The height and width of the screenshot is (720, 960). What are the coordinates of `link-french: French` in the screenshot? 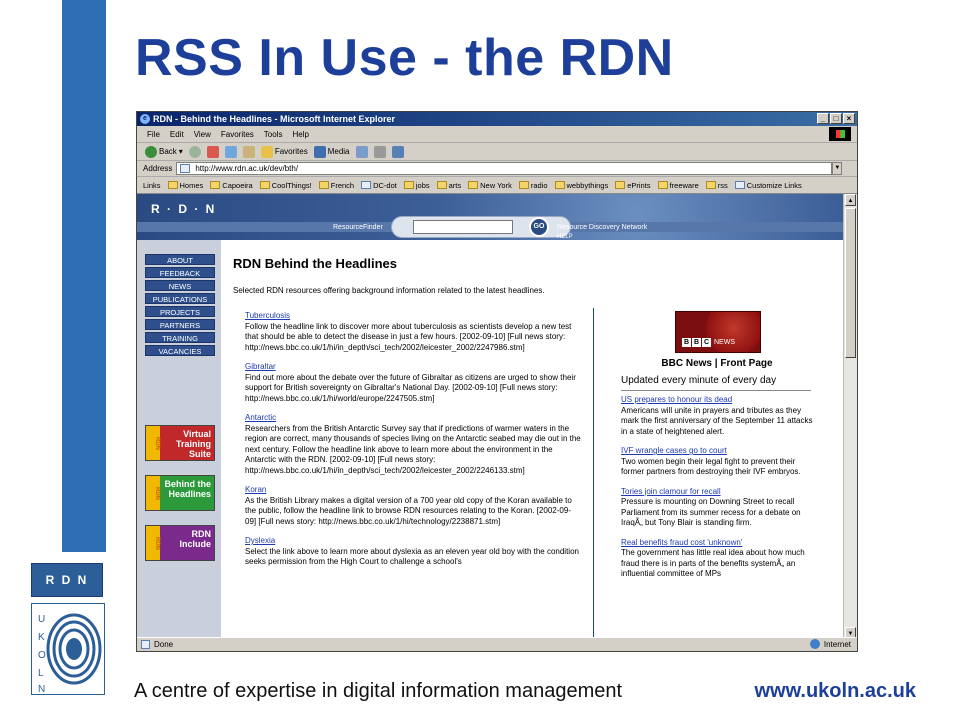 It's located at (336, 185).